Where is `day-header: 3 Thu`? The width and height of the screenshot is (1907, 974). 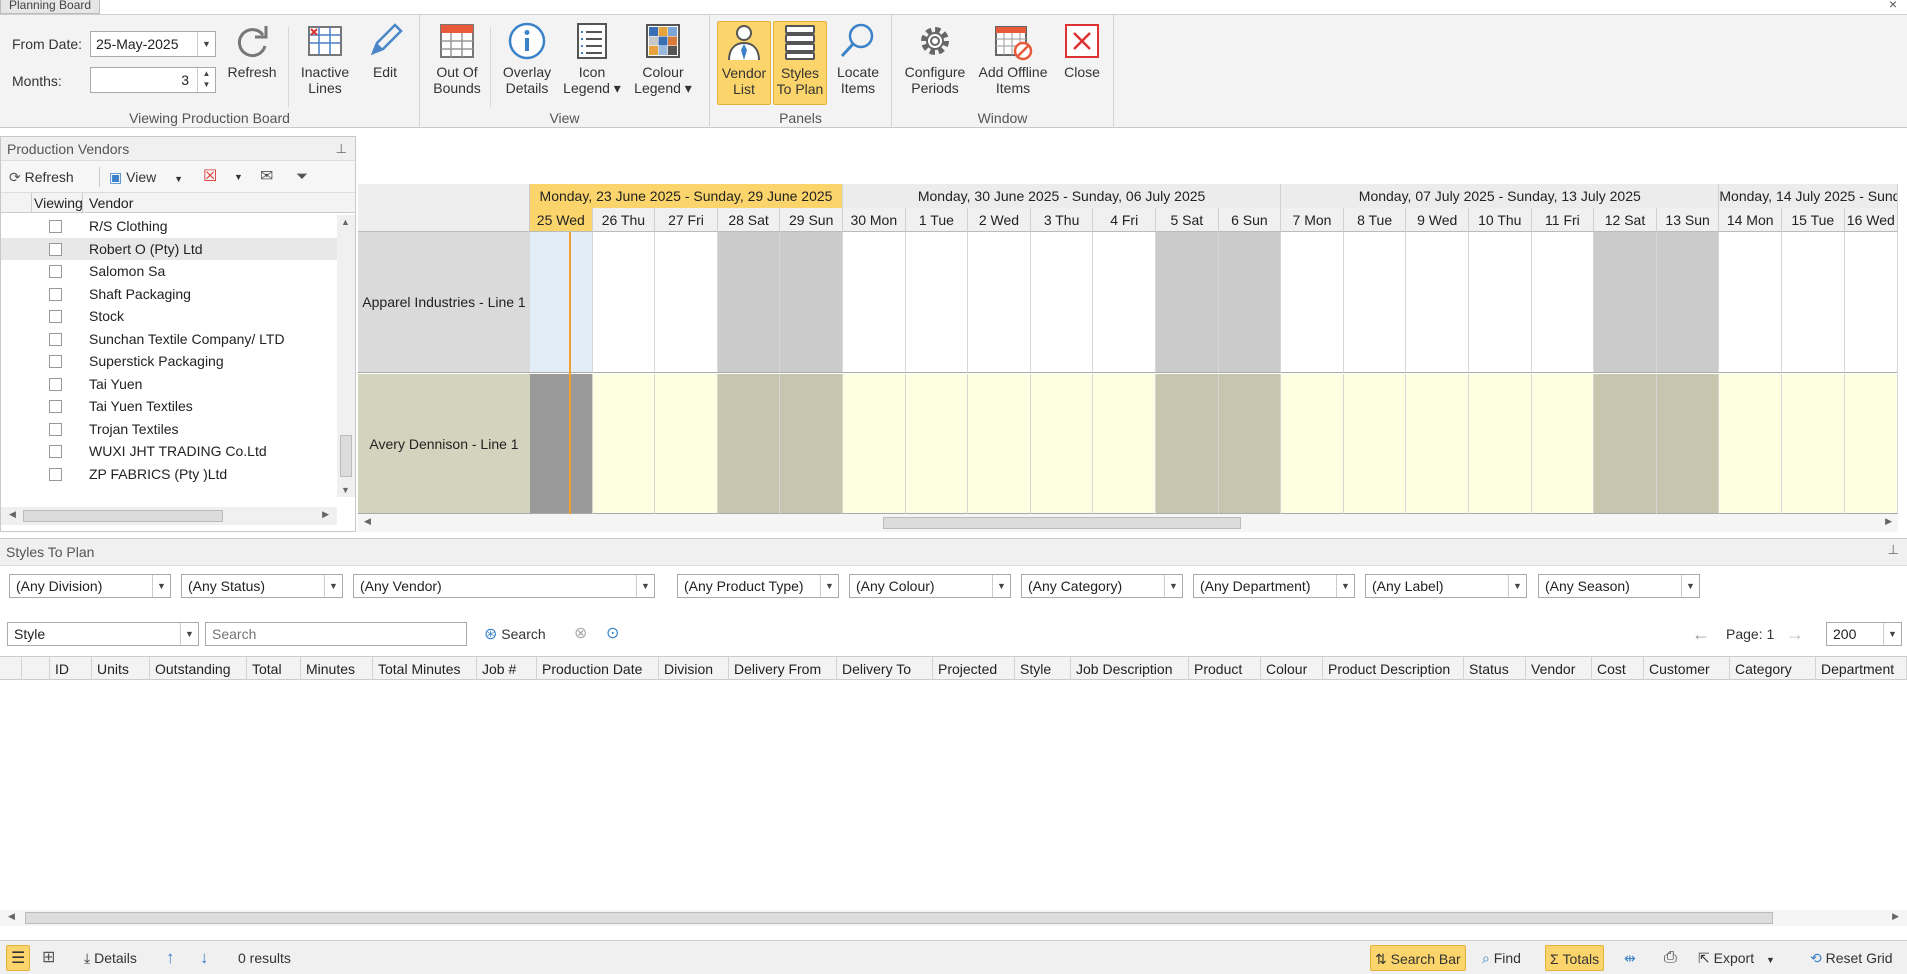 day-header: 3 Thu is located at coordinates (1062, 220).